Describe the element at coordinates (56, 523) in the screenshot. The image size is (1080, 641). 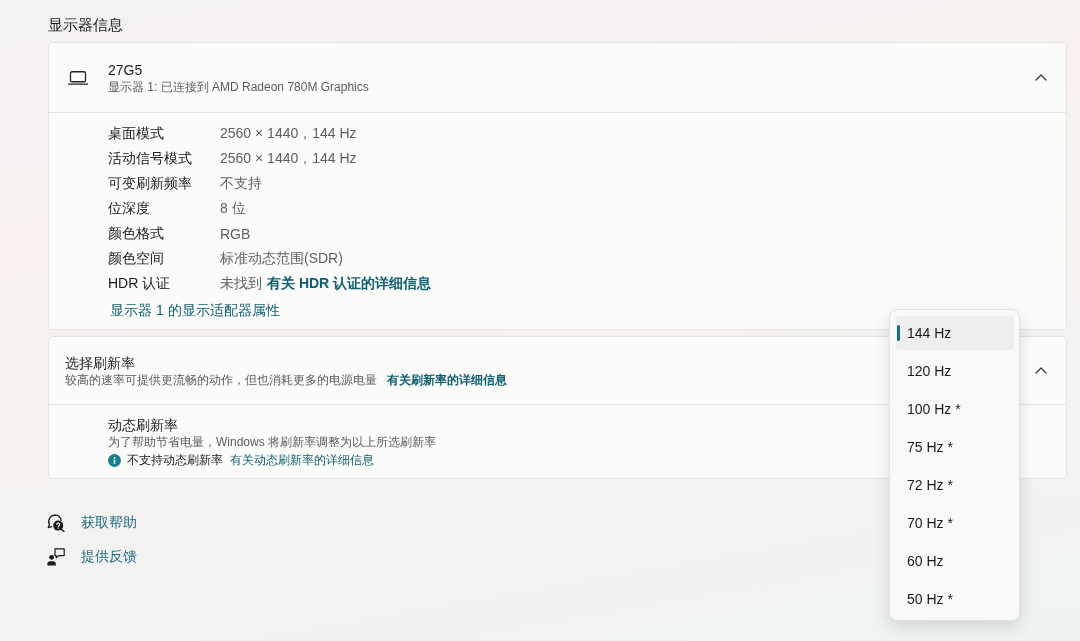
I see `help-icon` at that location.